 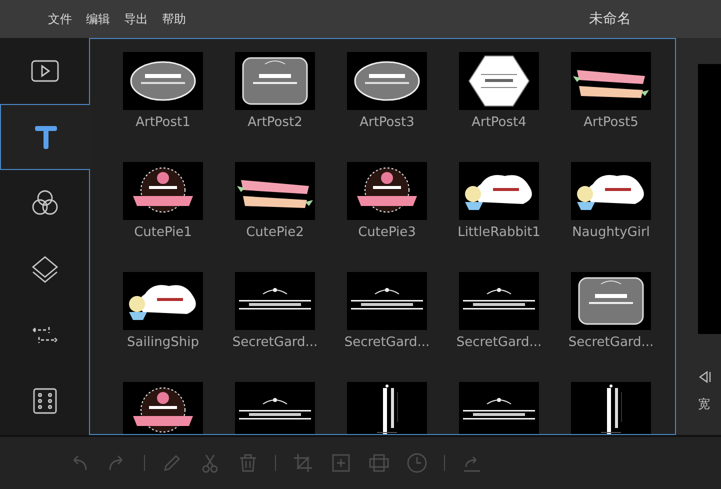 What do you see at coordinates (610, 19) in the screenshot?
I see `window-title: 未命名` at bounding box center [610, 19].